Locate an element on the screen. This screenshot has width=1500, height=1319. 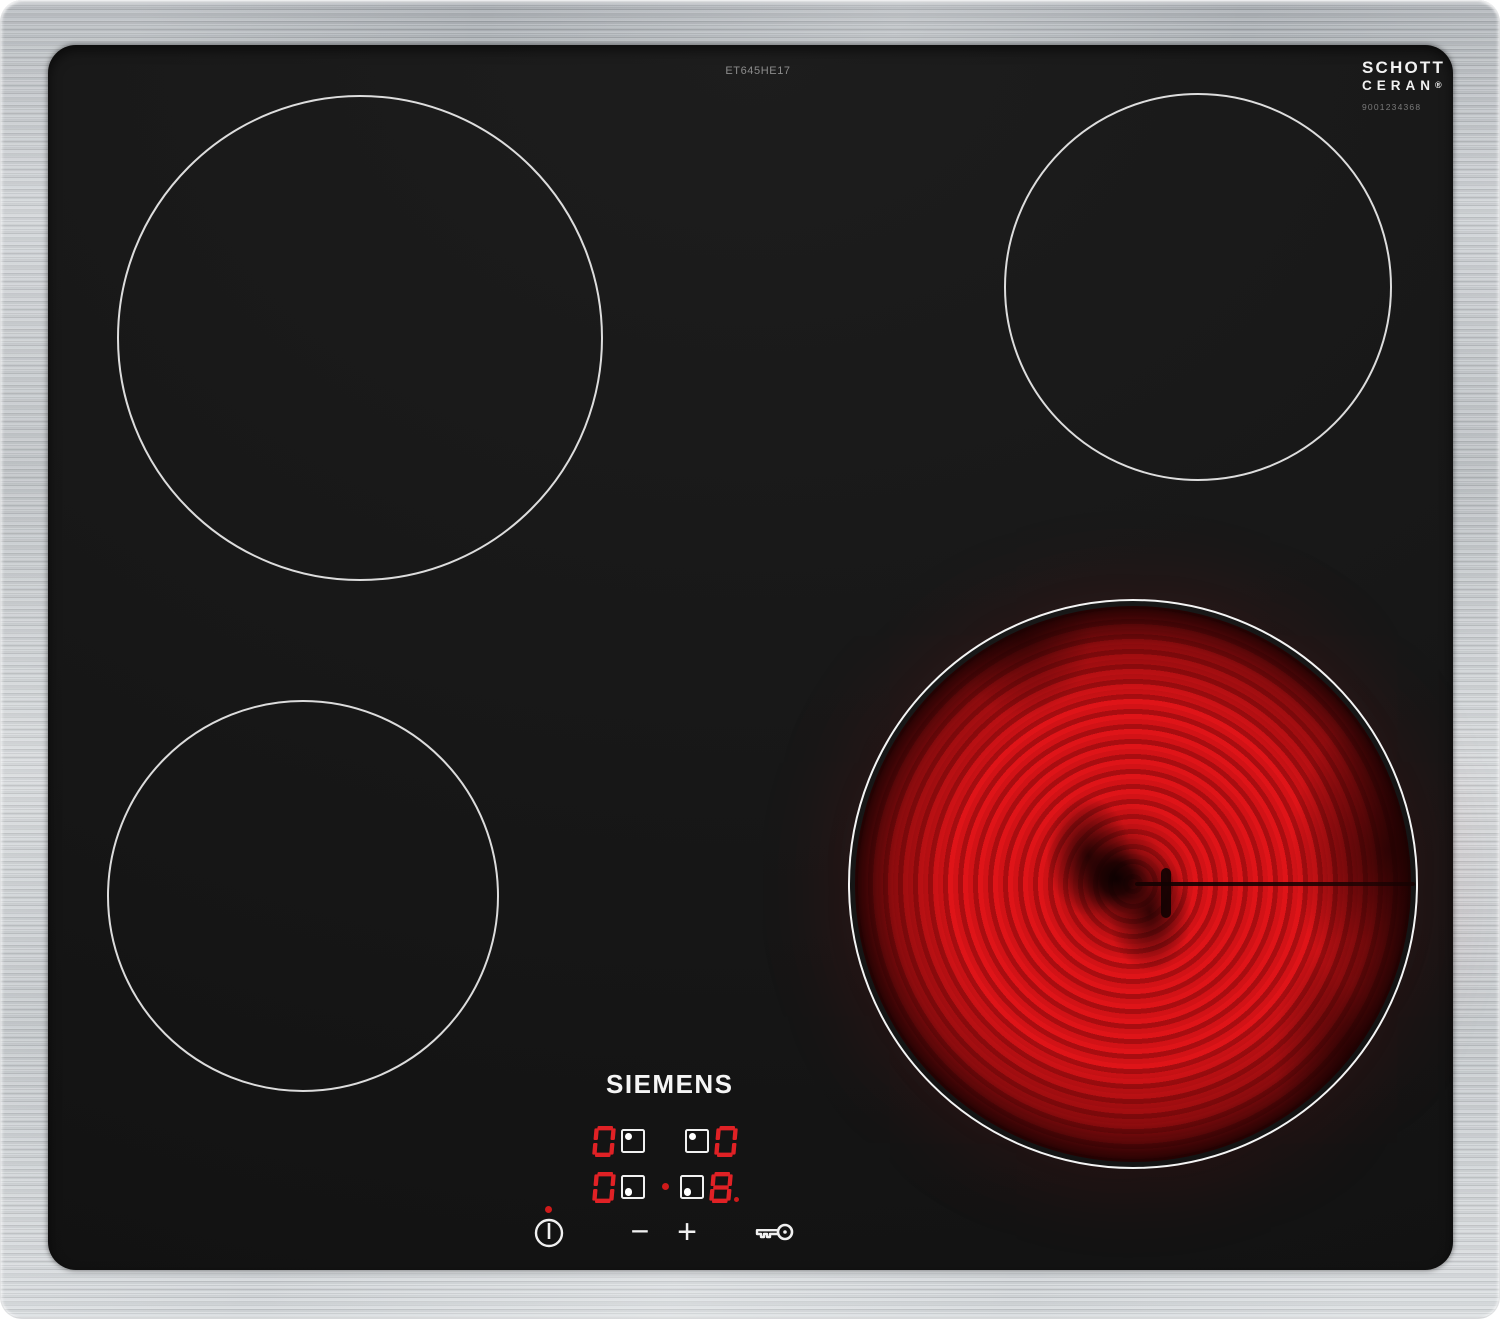
power-button is located at coordinates (549, 1233).